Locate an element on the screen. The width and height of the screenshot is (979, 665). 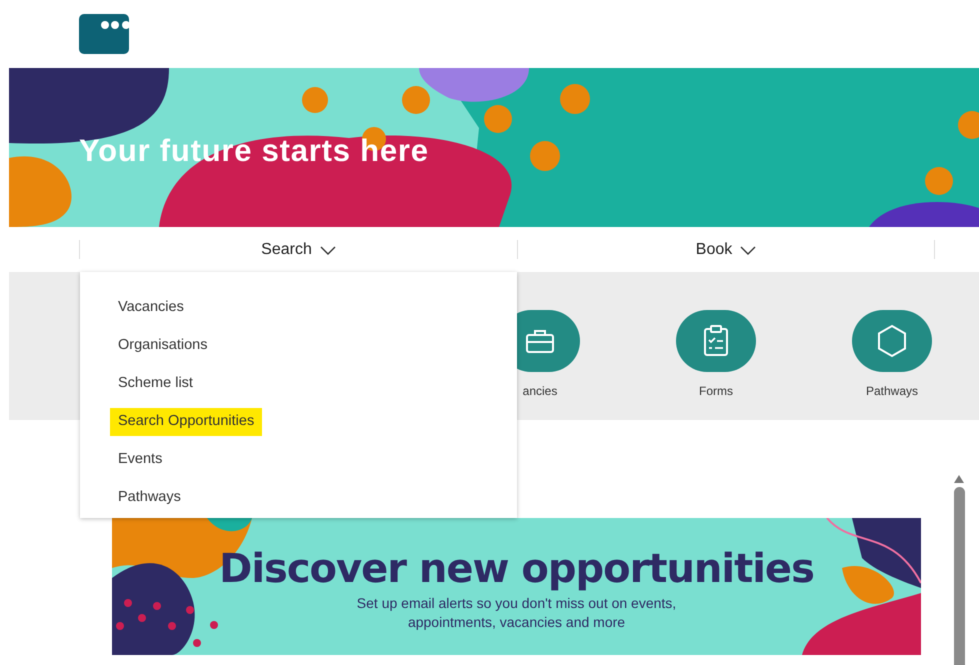
briefcase-icon is located at coordinates (540, 341).